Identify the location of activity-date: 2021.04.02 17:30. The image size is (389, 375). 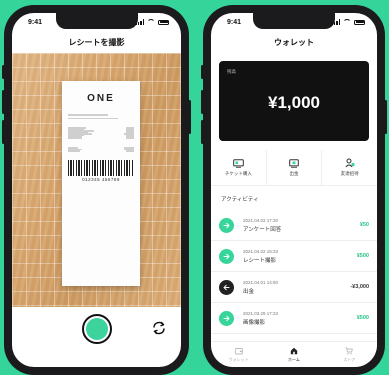
(261, 220).